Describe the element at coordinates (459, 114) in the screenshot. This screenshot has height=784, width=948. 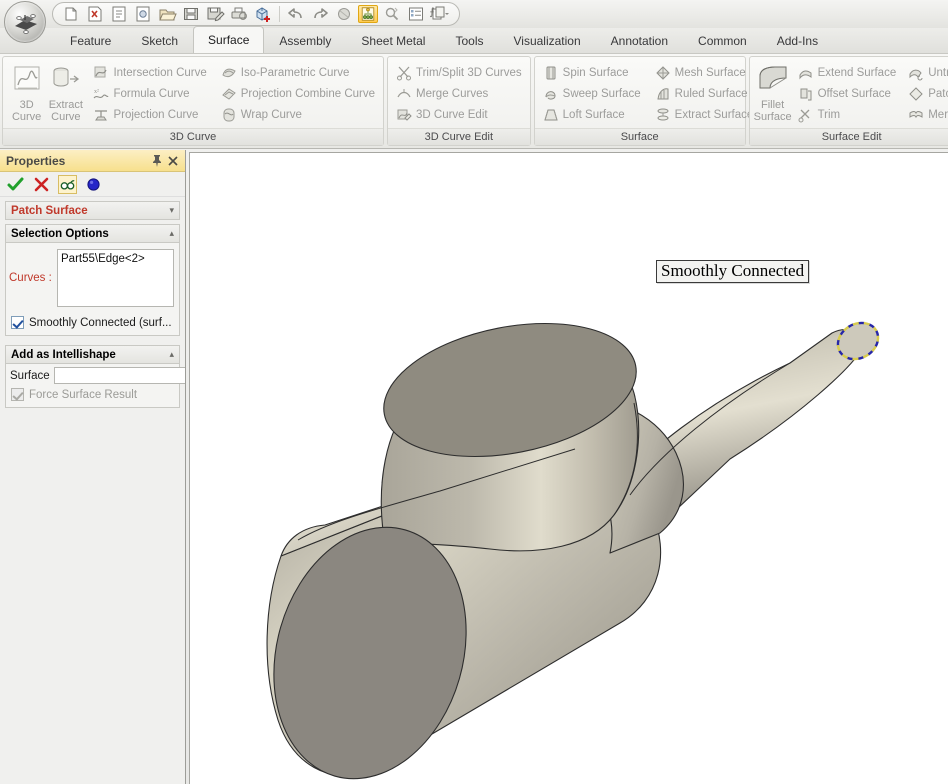
I see `ribbon-button-3d-curve-edit: 3D Curve Edit` at that location.